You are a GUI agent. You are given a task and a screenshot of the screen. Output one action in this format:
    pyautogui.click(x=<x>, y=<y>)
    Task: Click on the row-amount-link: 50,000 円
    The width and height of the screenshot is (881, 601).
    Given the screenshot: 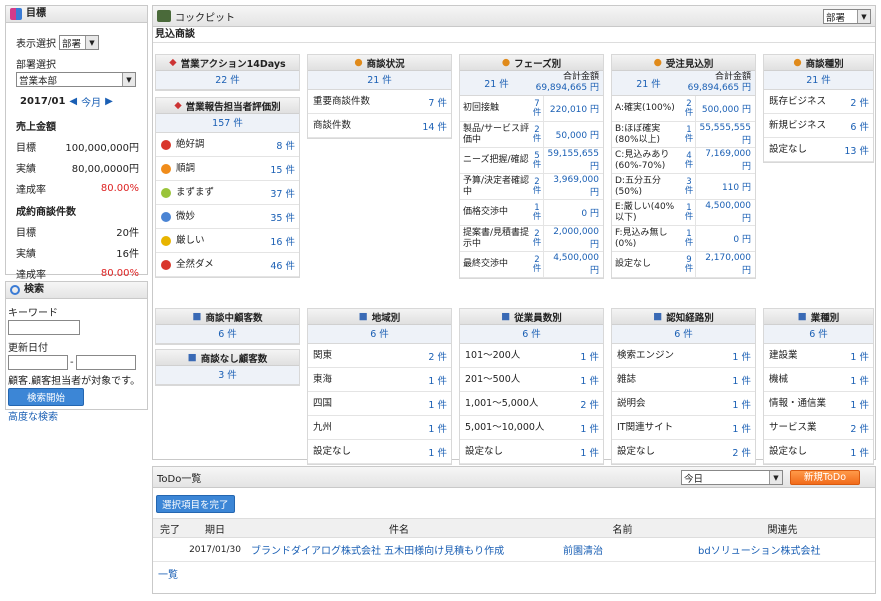 What is the action you would take?
    pyautogui.click(x=573, y=134)
    